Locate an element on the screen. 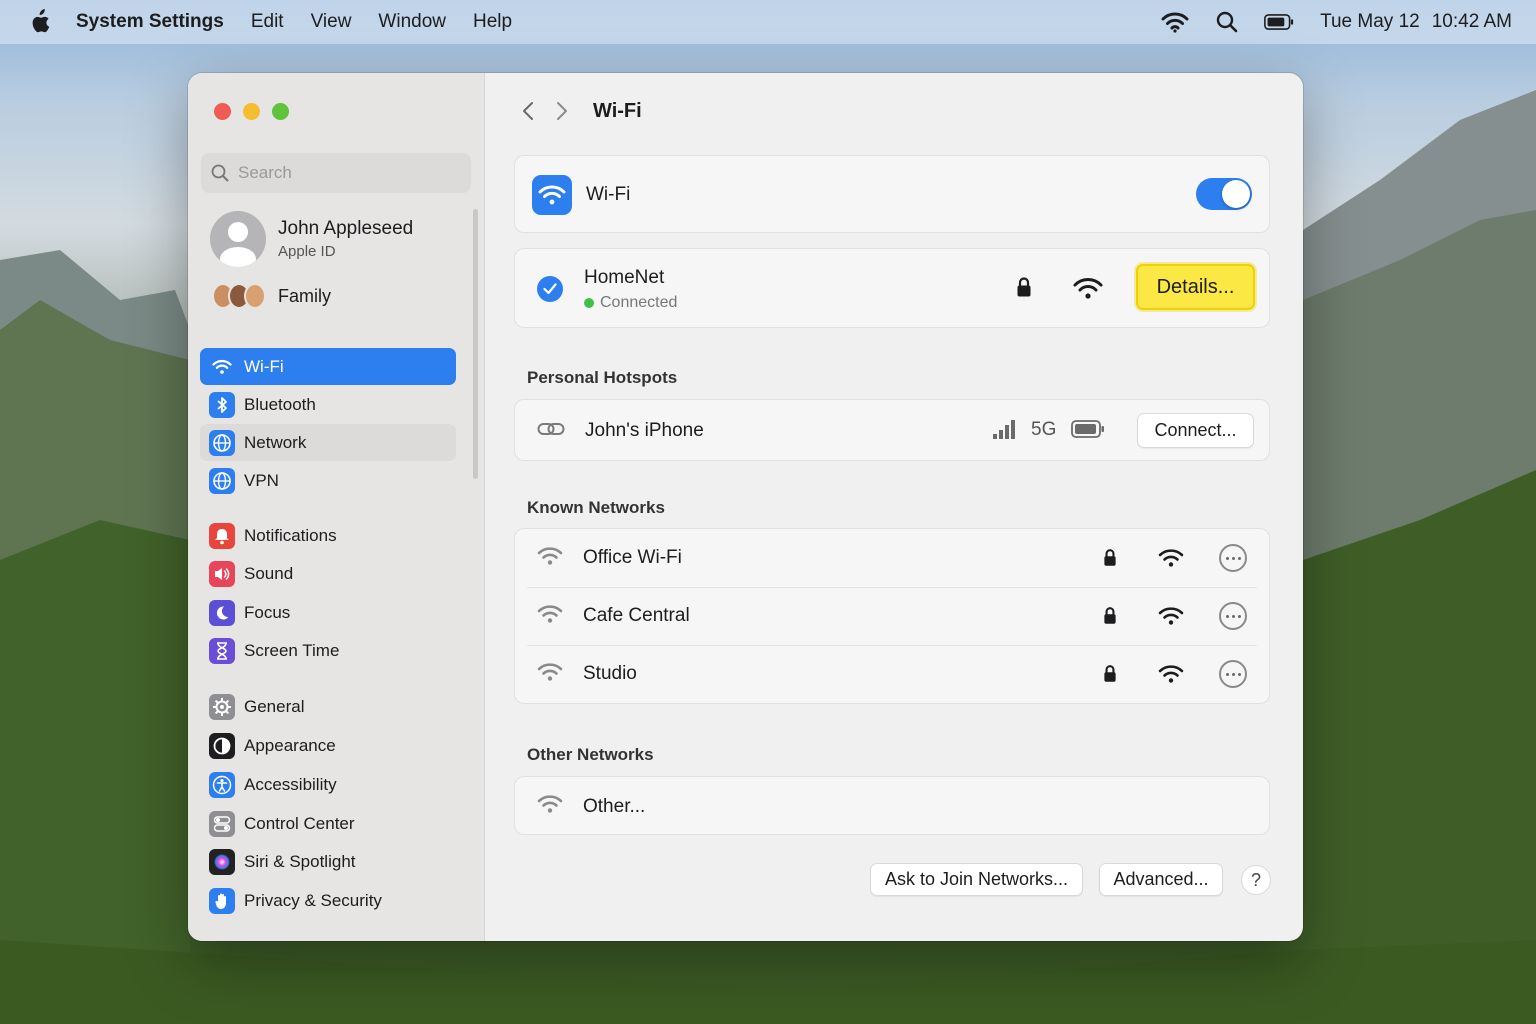 This screenshot has width=1536, height=1024. sidebar-item-bluetooth: Bluetooth is located at coordinates (328, 404).